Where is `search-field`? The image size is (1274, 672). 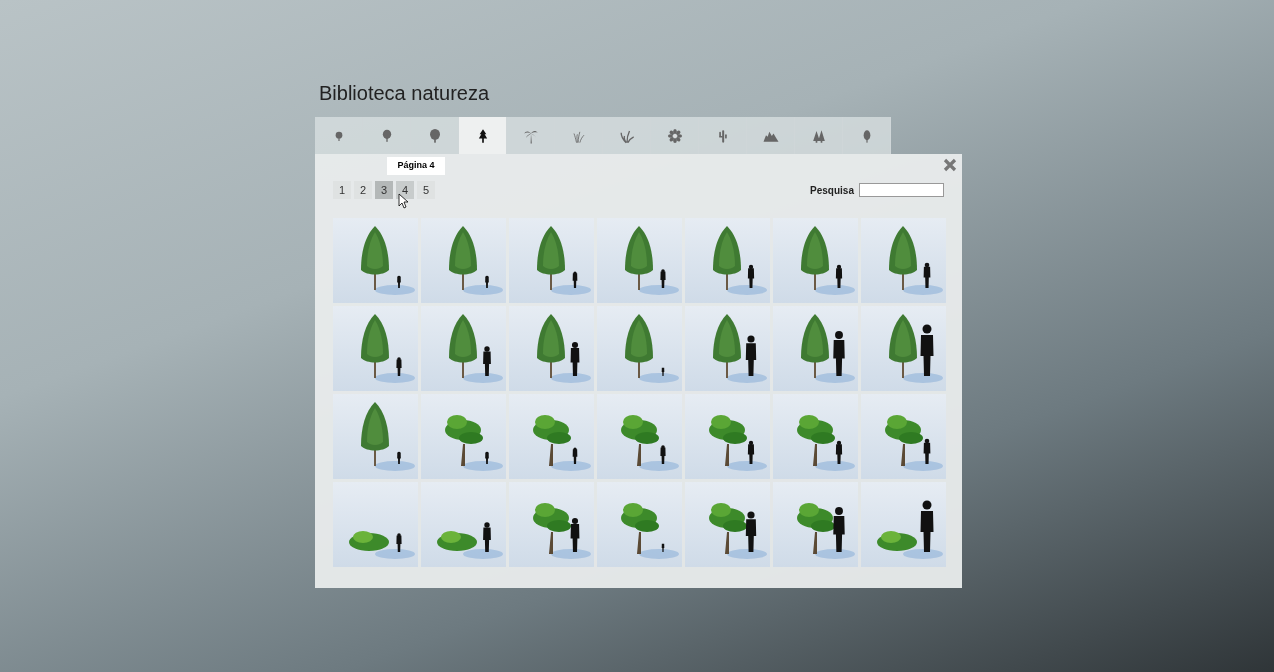
search-field is located at coordinates (901, 190).